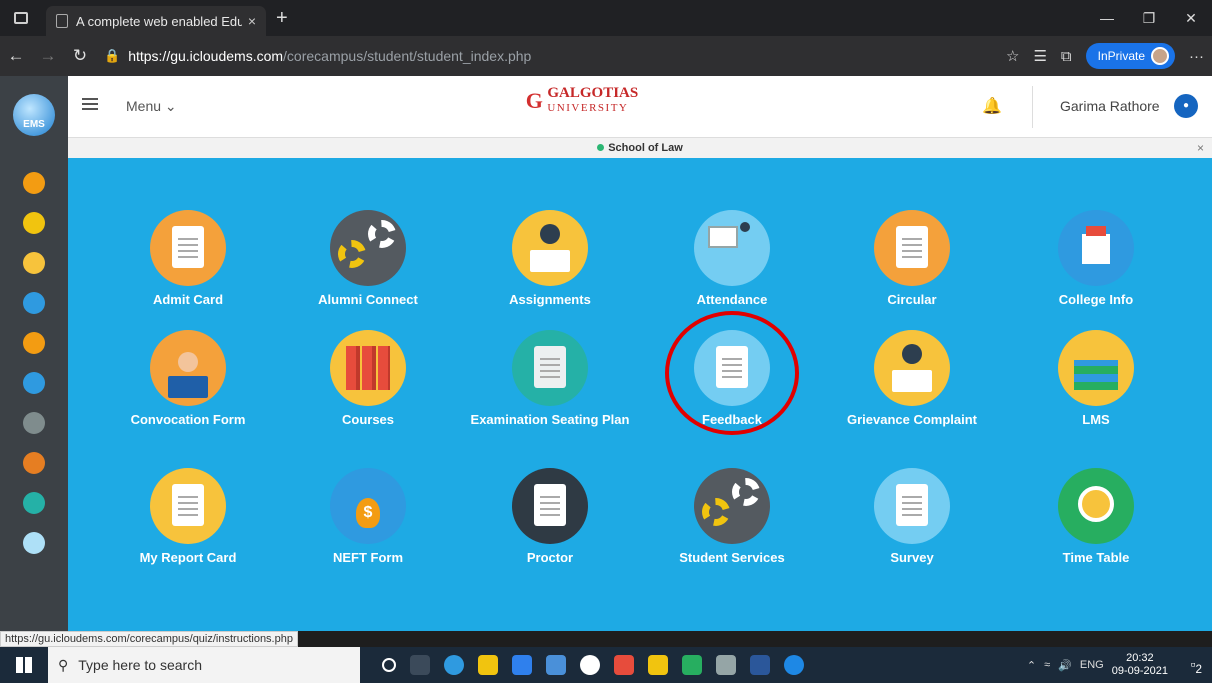 The width and height of the screenshot is (1212, 683). I want to click on ems-logo: EMS, so click(34, 115).